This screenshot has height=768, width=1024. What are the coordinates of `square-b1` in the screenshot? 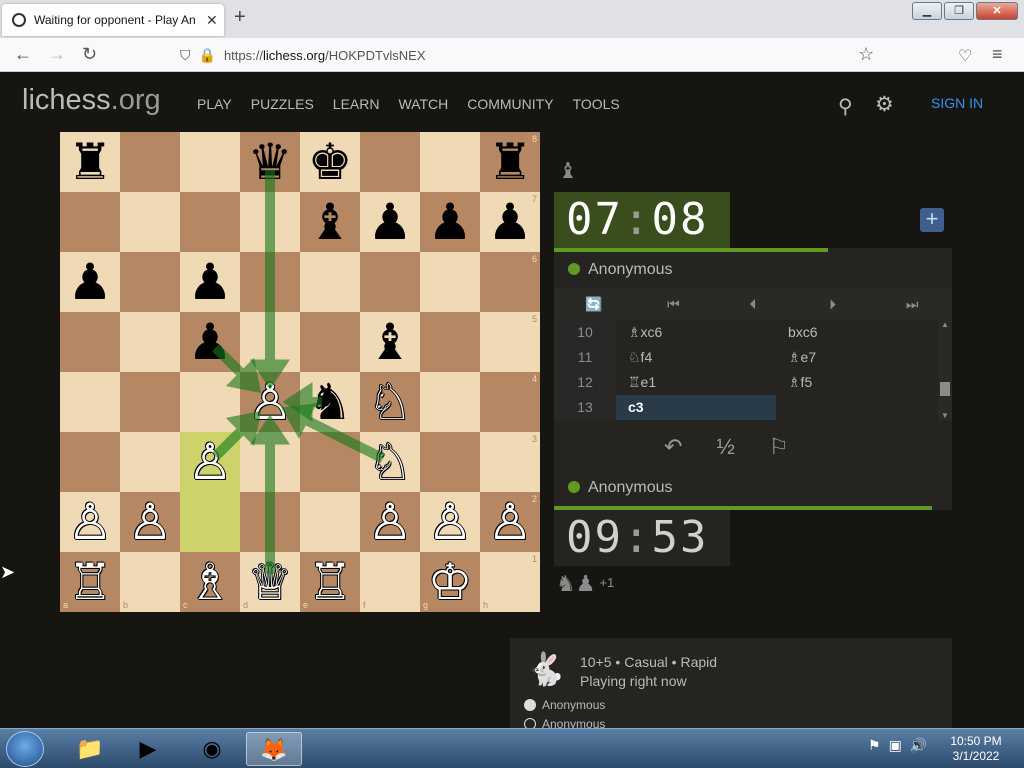 It's located at (150, 582).